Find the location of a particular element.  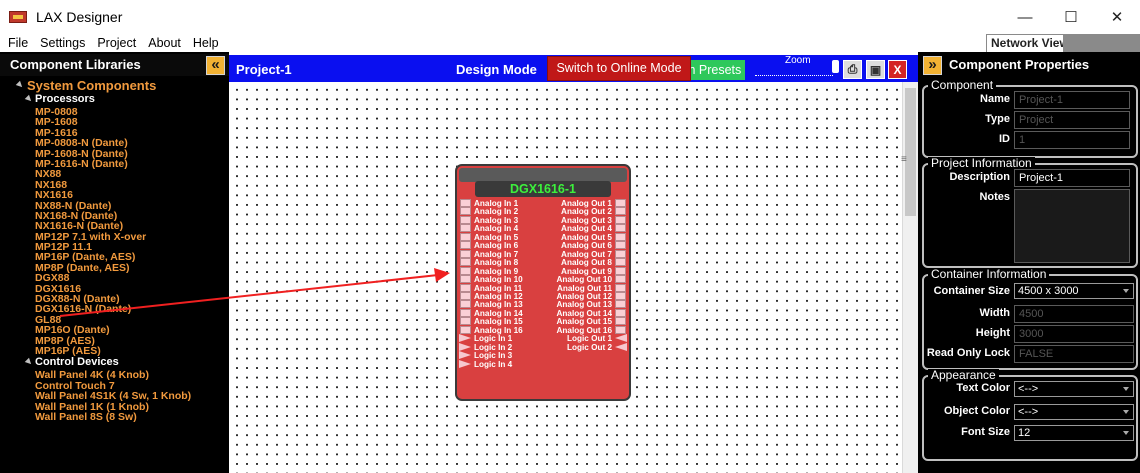

print-icon: ⎙ is located at coordinates (852, 69).